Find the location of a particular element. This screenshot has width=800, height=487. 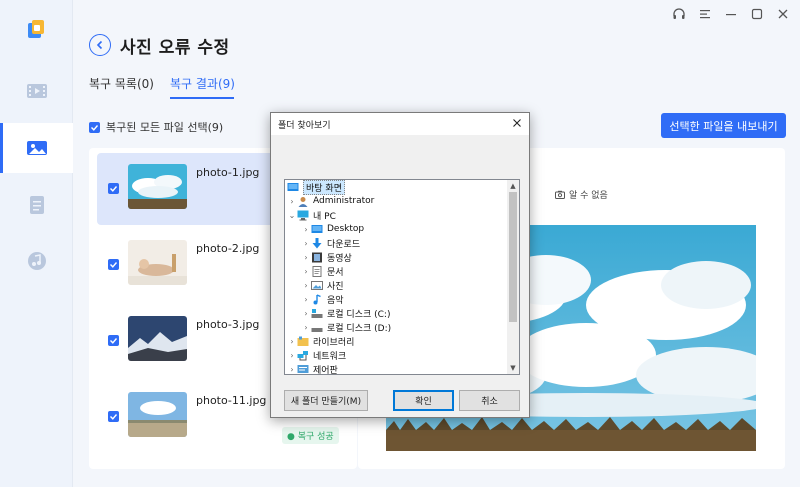

minimize-icon is located at coordinates (731, 14).